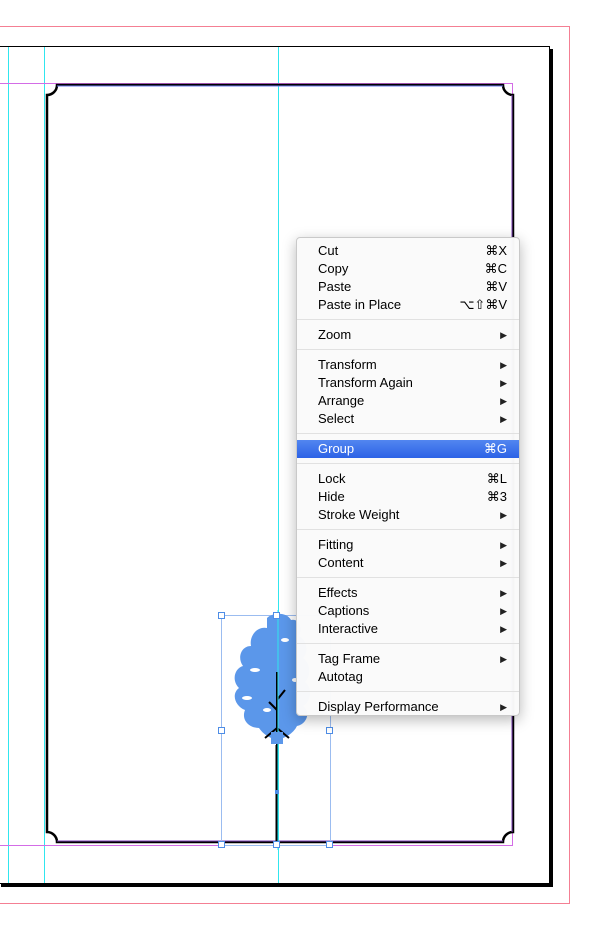 This screenshot has width=600, height=939. What do you see at coordinates (285, 903) in the screenshot?
I see `bleed-guide-bottom` at bounding box center [285, 903].